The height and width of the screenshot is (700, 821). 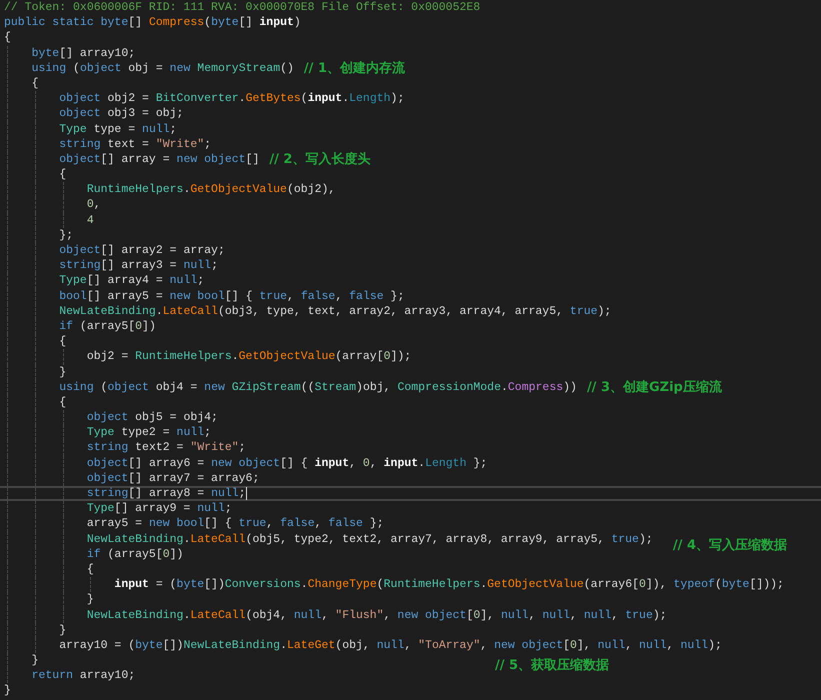 I want to click on code-line: using (object obj = new MemoryStream(), so click(x=162, y=68).